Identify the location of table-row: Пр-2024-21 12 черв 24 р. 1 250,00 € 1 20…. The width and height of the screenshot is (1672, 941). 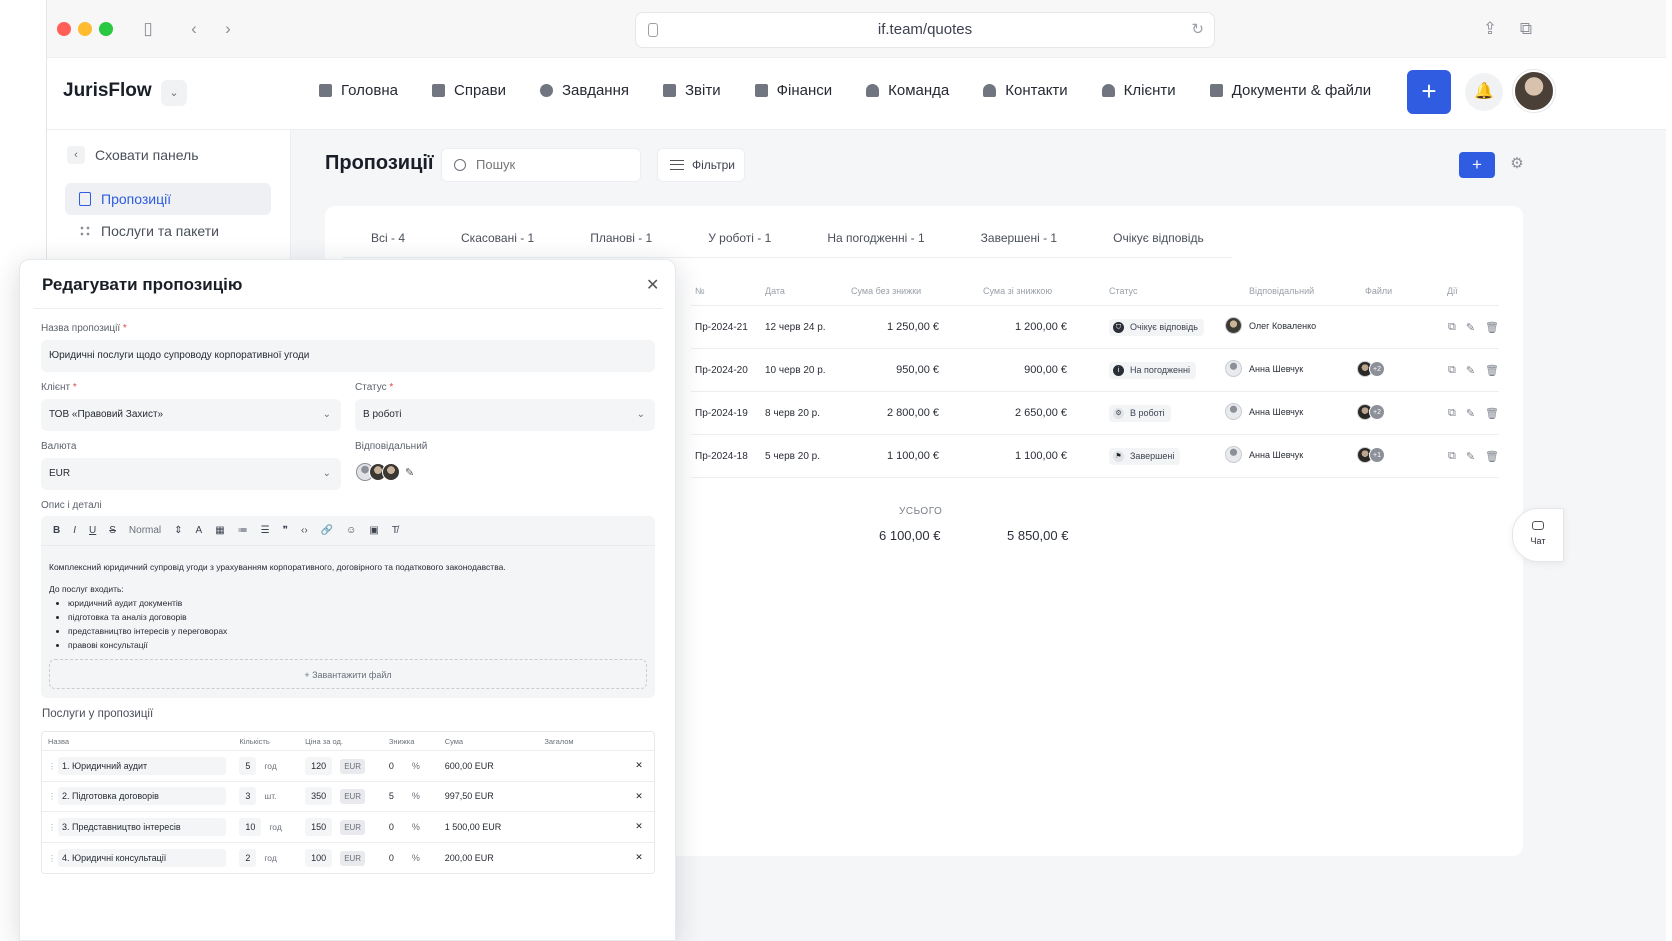
(1095, 327).